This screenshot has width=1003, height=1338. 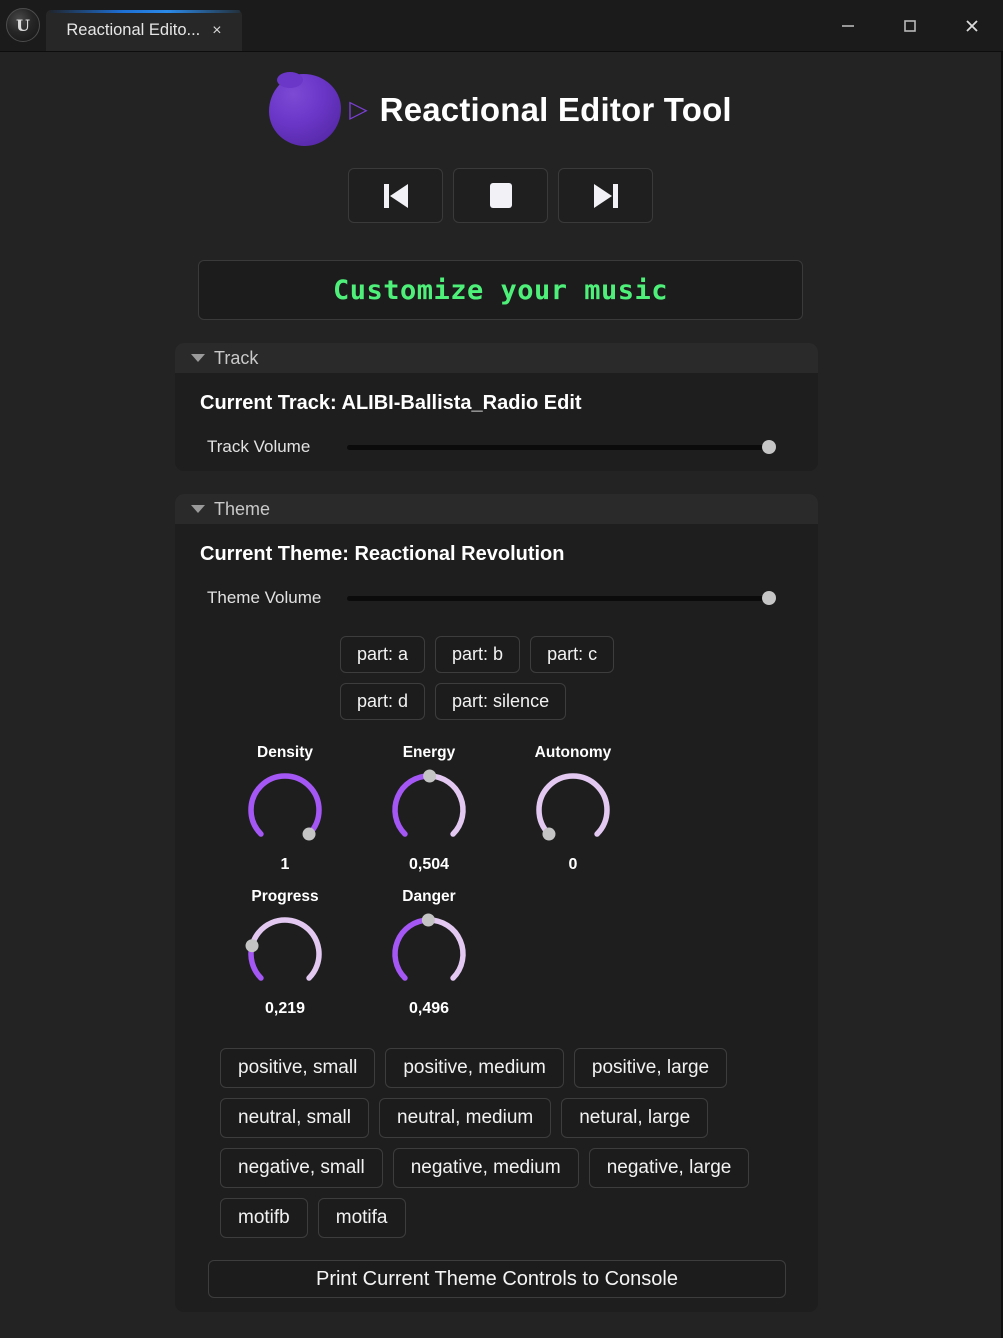 What do you see at coordinates (294, 1118) in the screenshot?
I see `stinger-button: neutral, small` at bounding box center [294, 1118].